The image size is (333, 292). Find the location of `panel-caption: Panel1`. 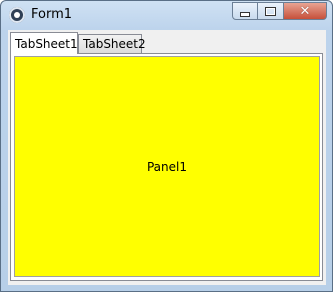

panel-caption: Panel1 is located at coordinates (166, 166).